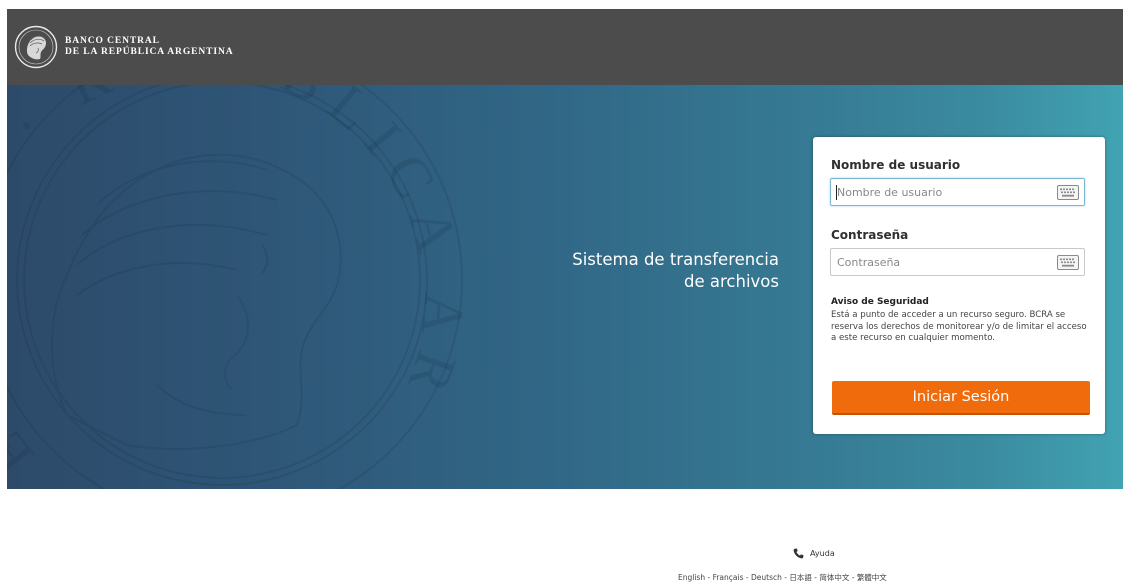 The image size is (1131, 585). I want to click on phone-icon, so click(798, 553).